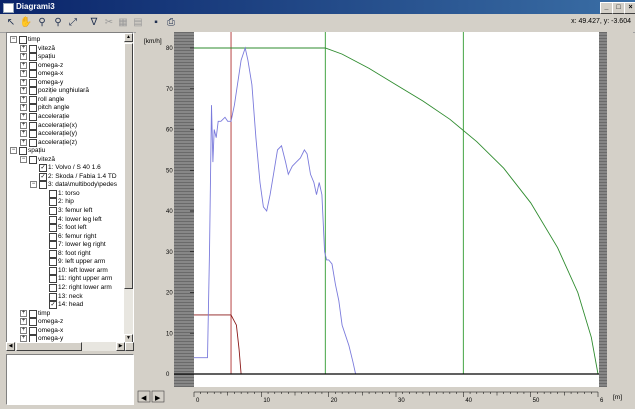 The image size is (635, 409). Describe the element at coordinates (123, 23) in the screenshot. I see `table-icon: ▦` at that location.